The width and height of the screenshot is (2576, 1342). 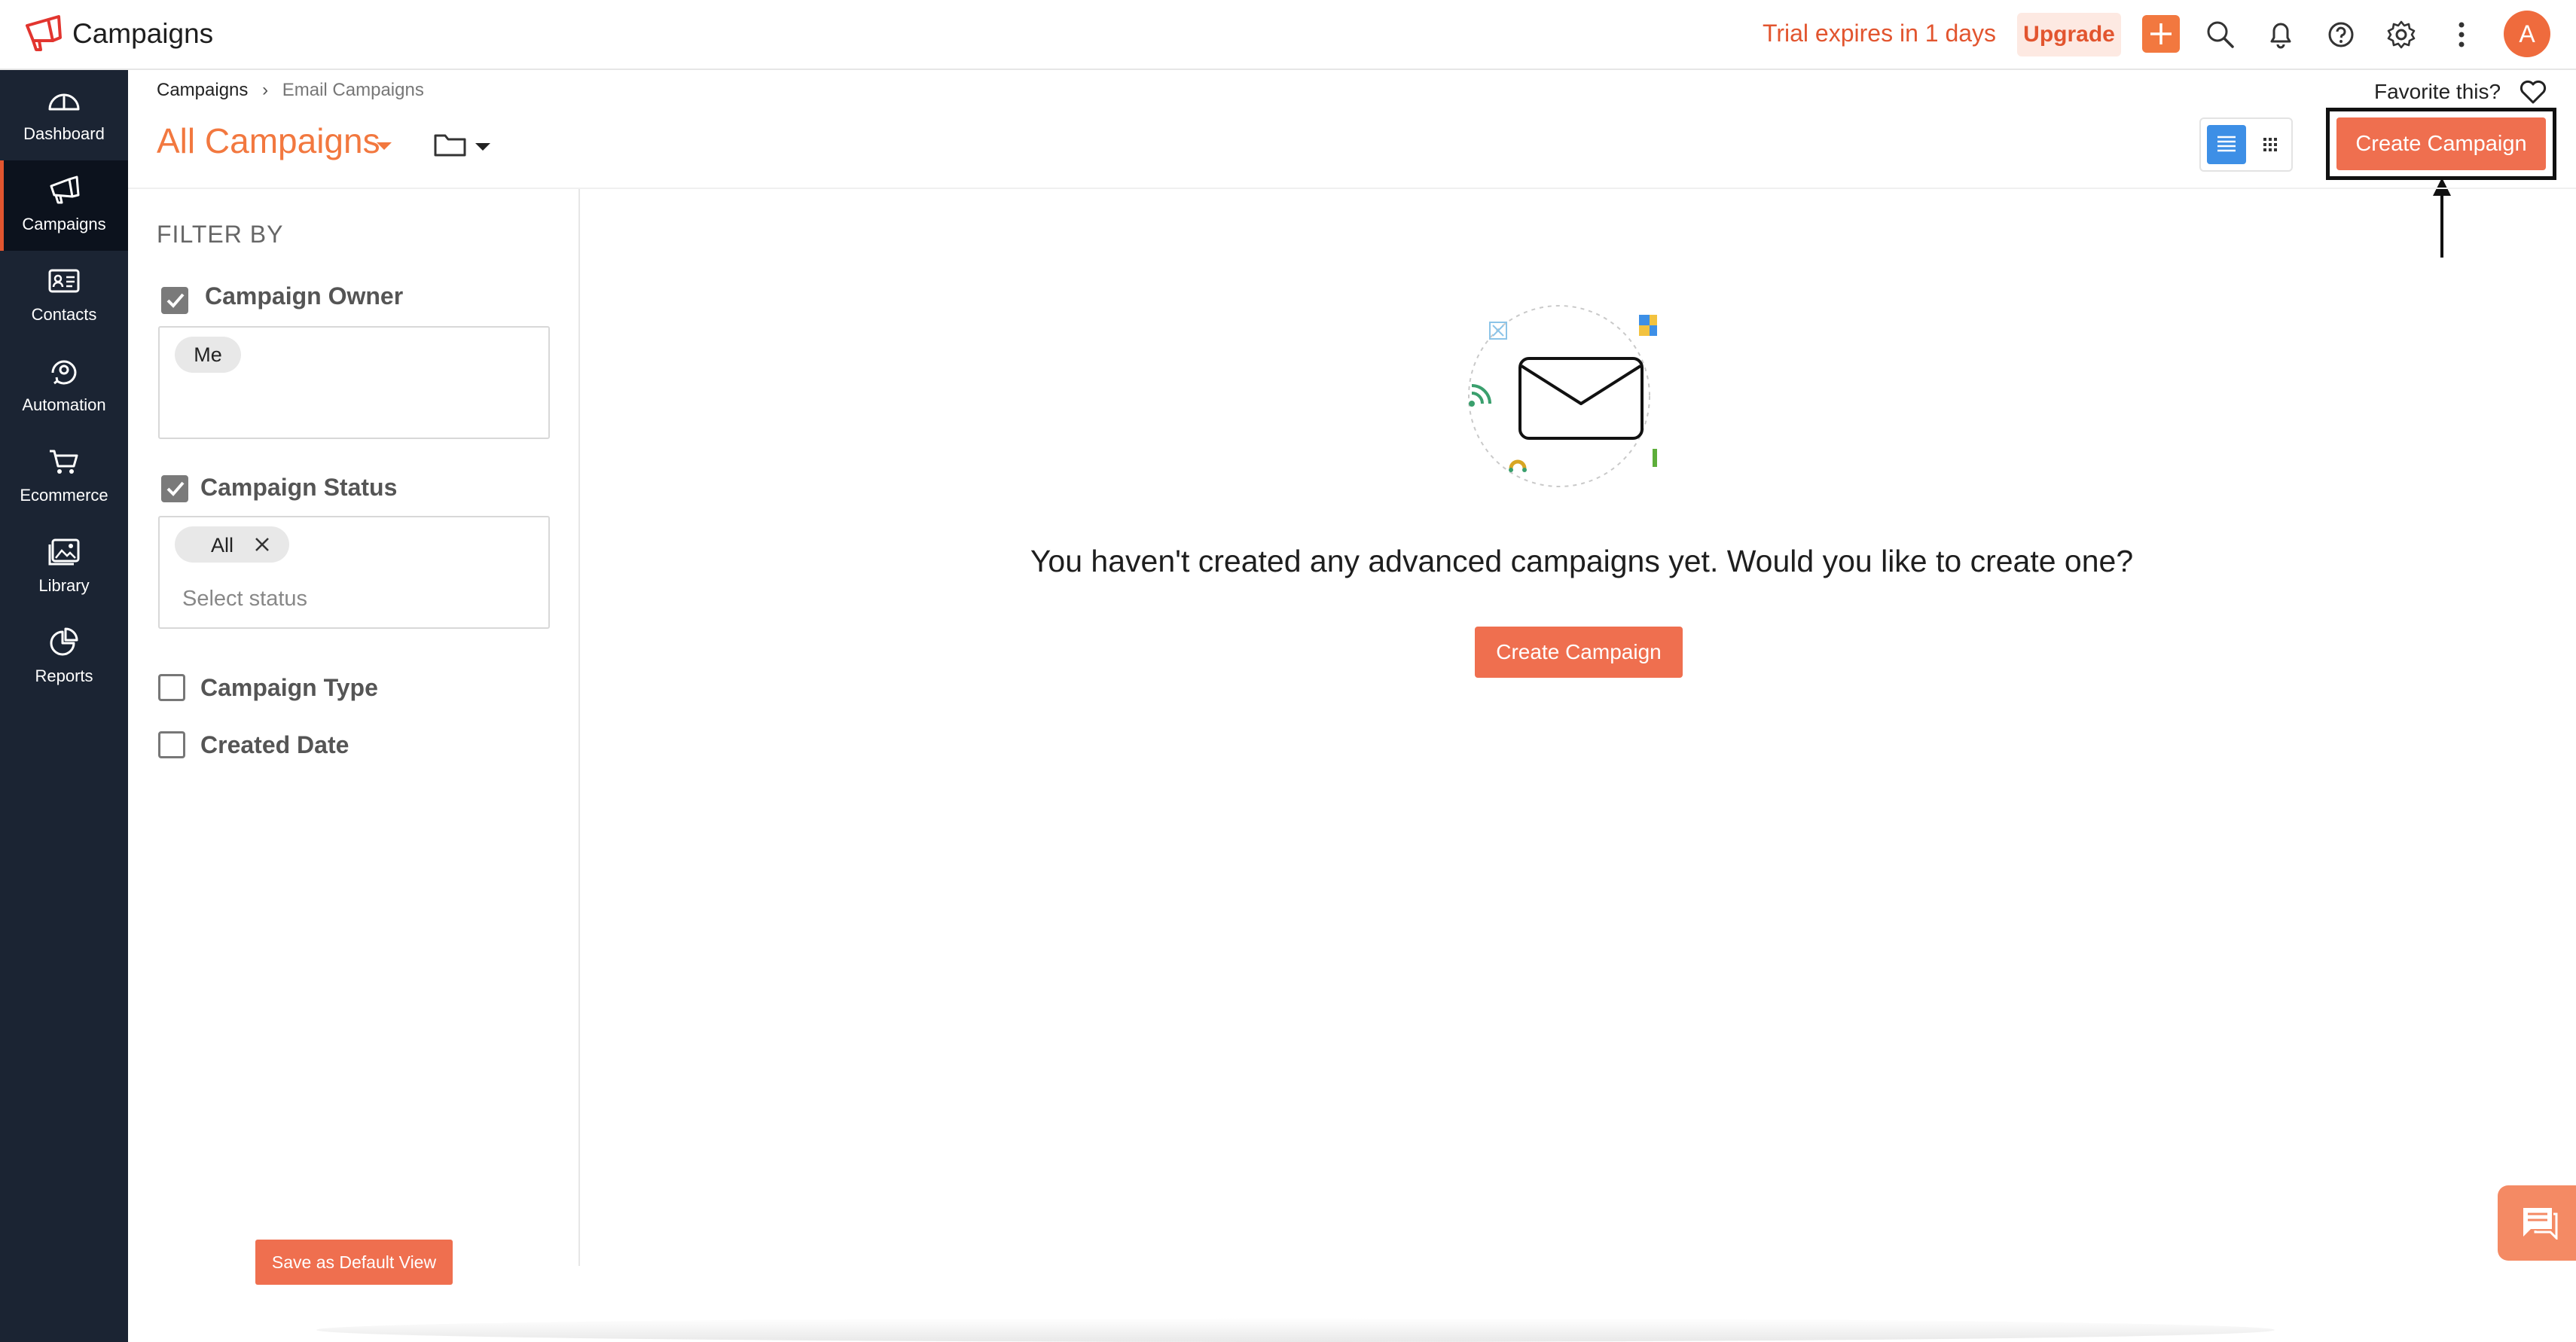 What do you see at coordinates (450, 145) in the screenshot?
I see `folder-icon` at bounding box center [450, 145].